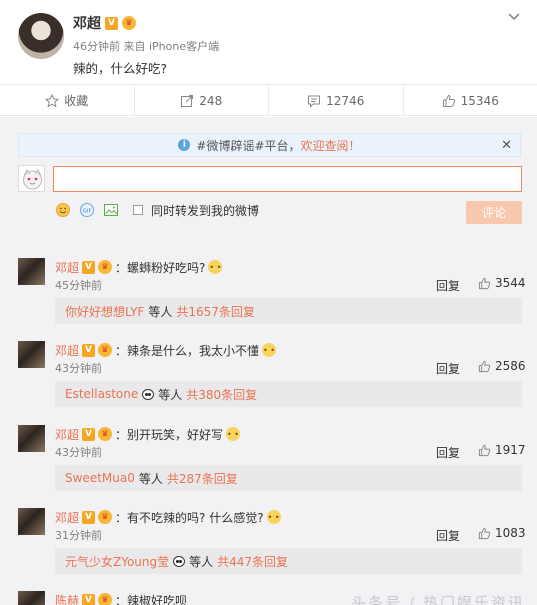  Describe the element at coordinates (314, 101) in the screenshot. I see `comment-icon` at that location.